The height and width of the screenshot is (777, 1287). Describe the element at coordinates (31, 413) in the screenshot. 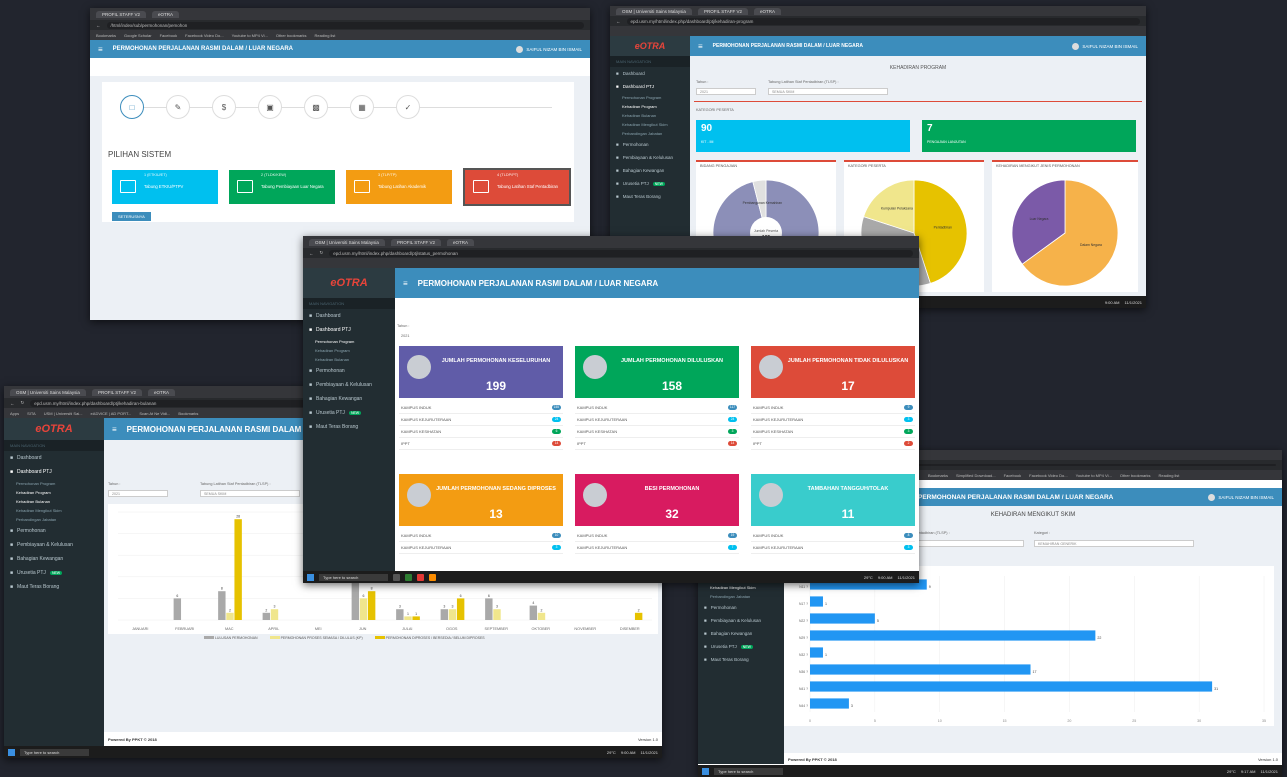

I see `bookmark-item: SITA` at that location.